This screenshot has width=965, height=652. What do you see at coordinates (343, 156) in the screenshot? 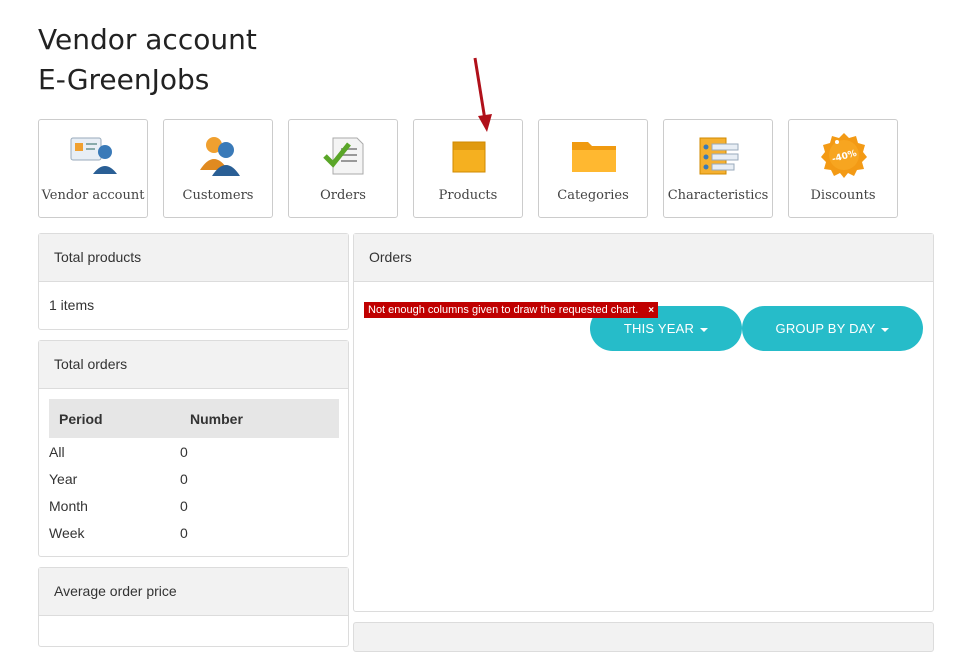
I see `orders-checklist-icon` at bounding box center [343, 156].